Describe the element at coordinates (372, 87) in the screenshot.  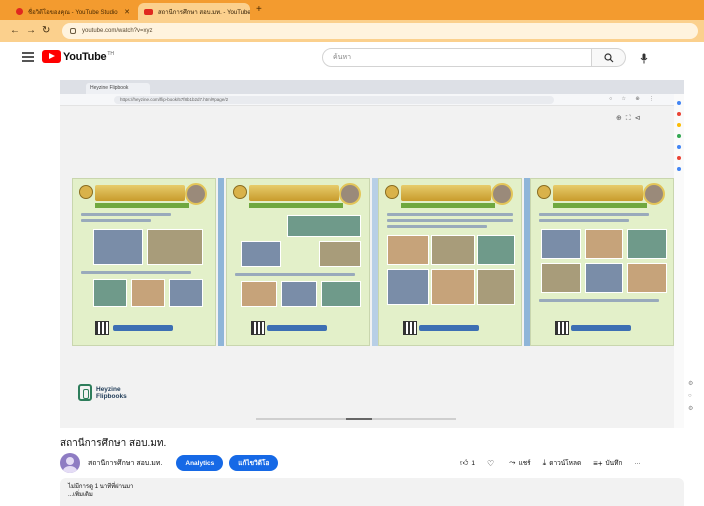
I see `recorded-browser-tabs: Heyzine Flipbook` at that location.